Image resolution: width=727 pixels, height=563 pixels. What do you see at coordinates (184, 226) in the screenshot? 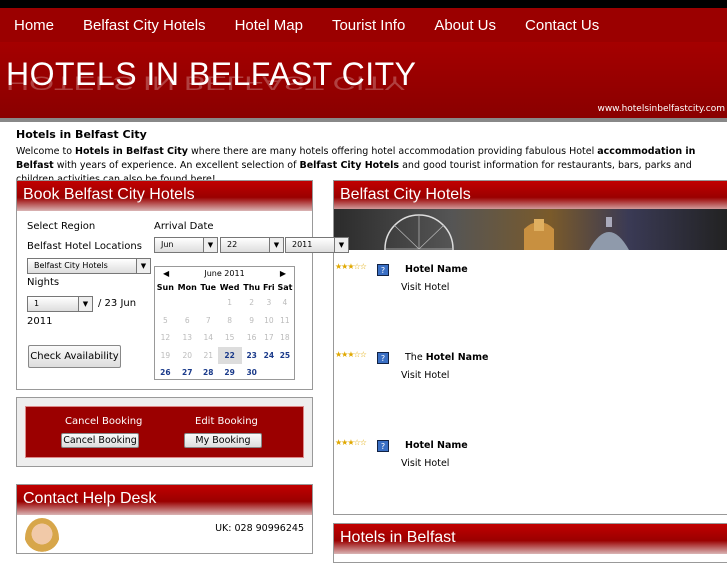
I see `arrival-date-label: Arrival Date` at bounding box center [184, 226].